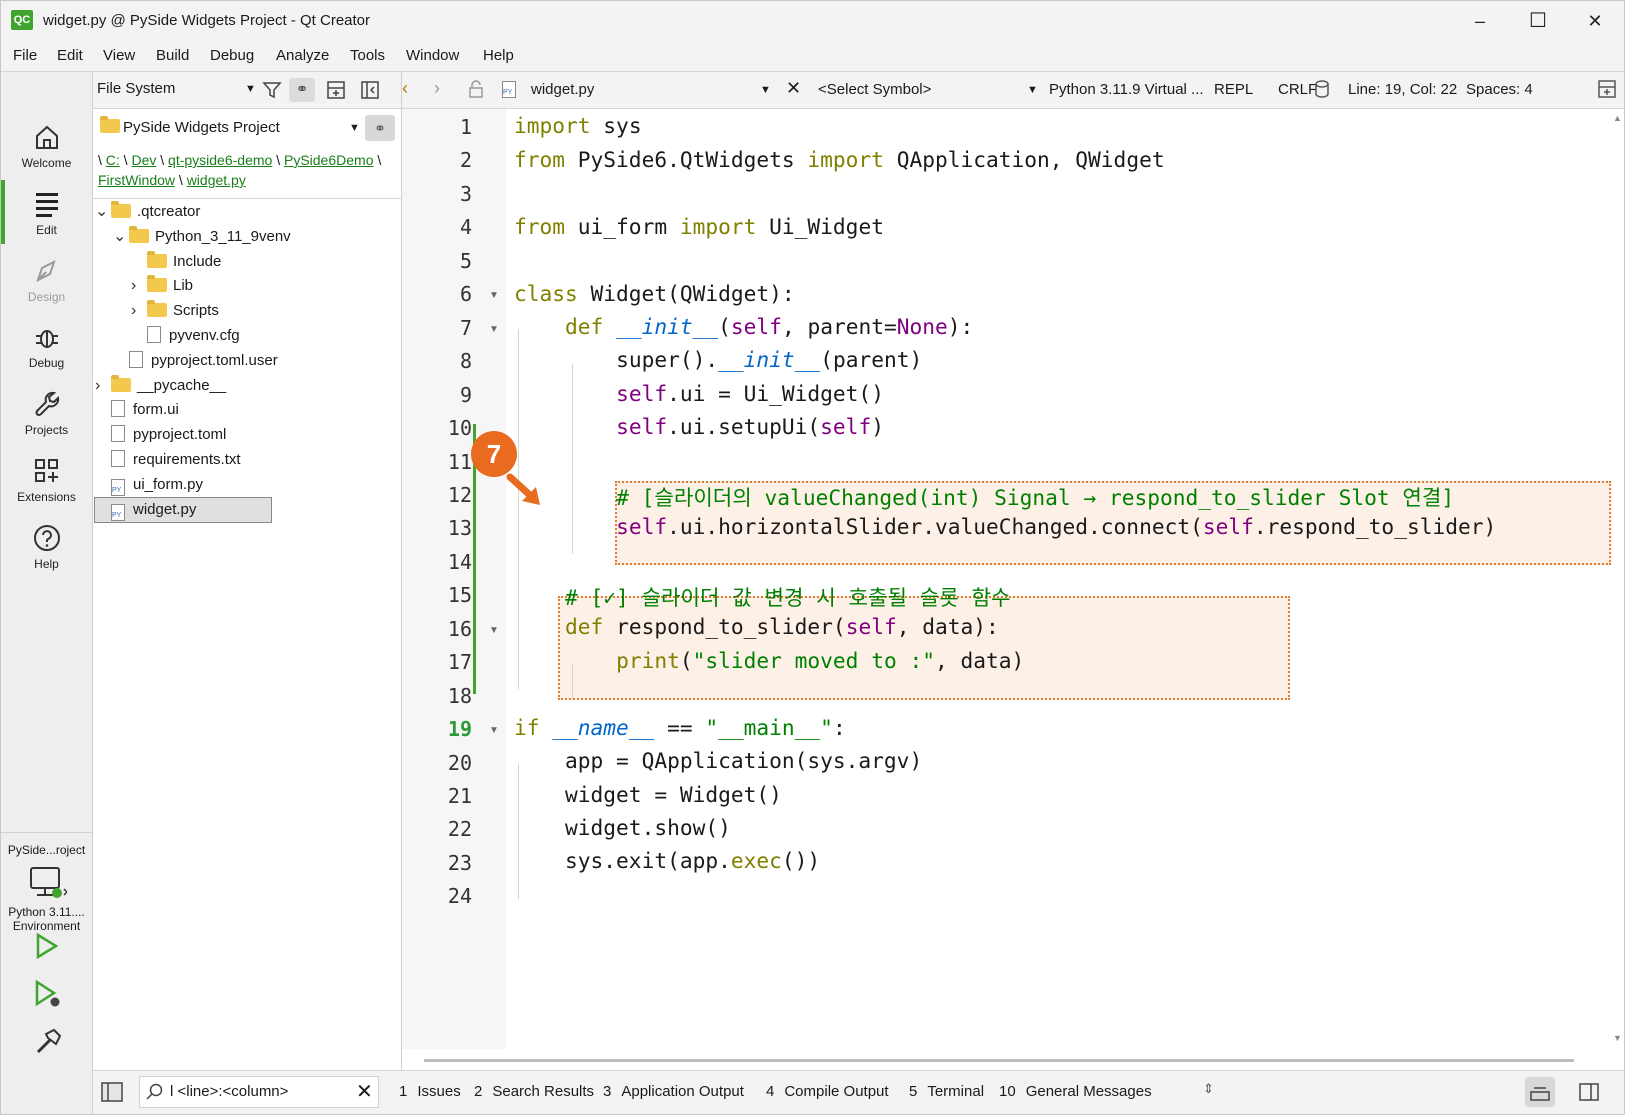 The height and width of the screenshot is (1115, 1625). Describe the element at coordinates (1607, 89) in the screenshot. I see `split-editor-icon` at that location.